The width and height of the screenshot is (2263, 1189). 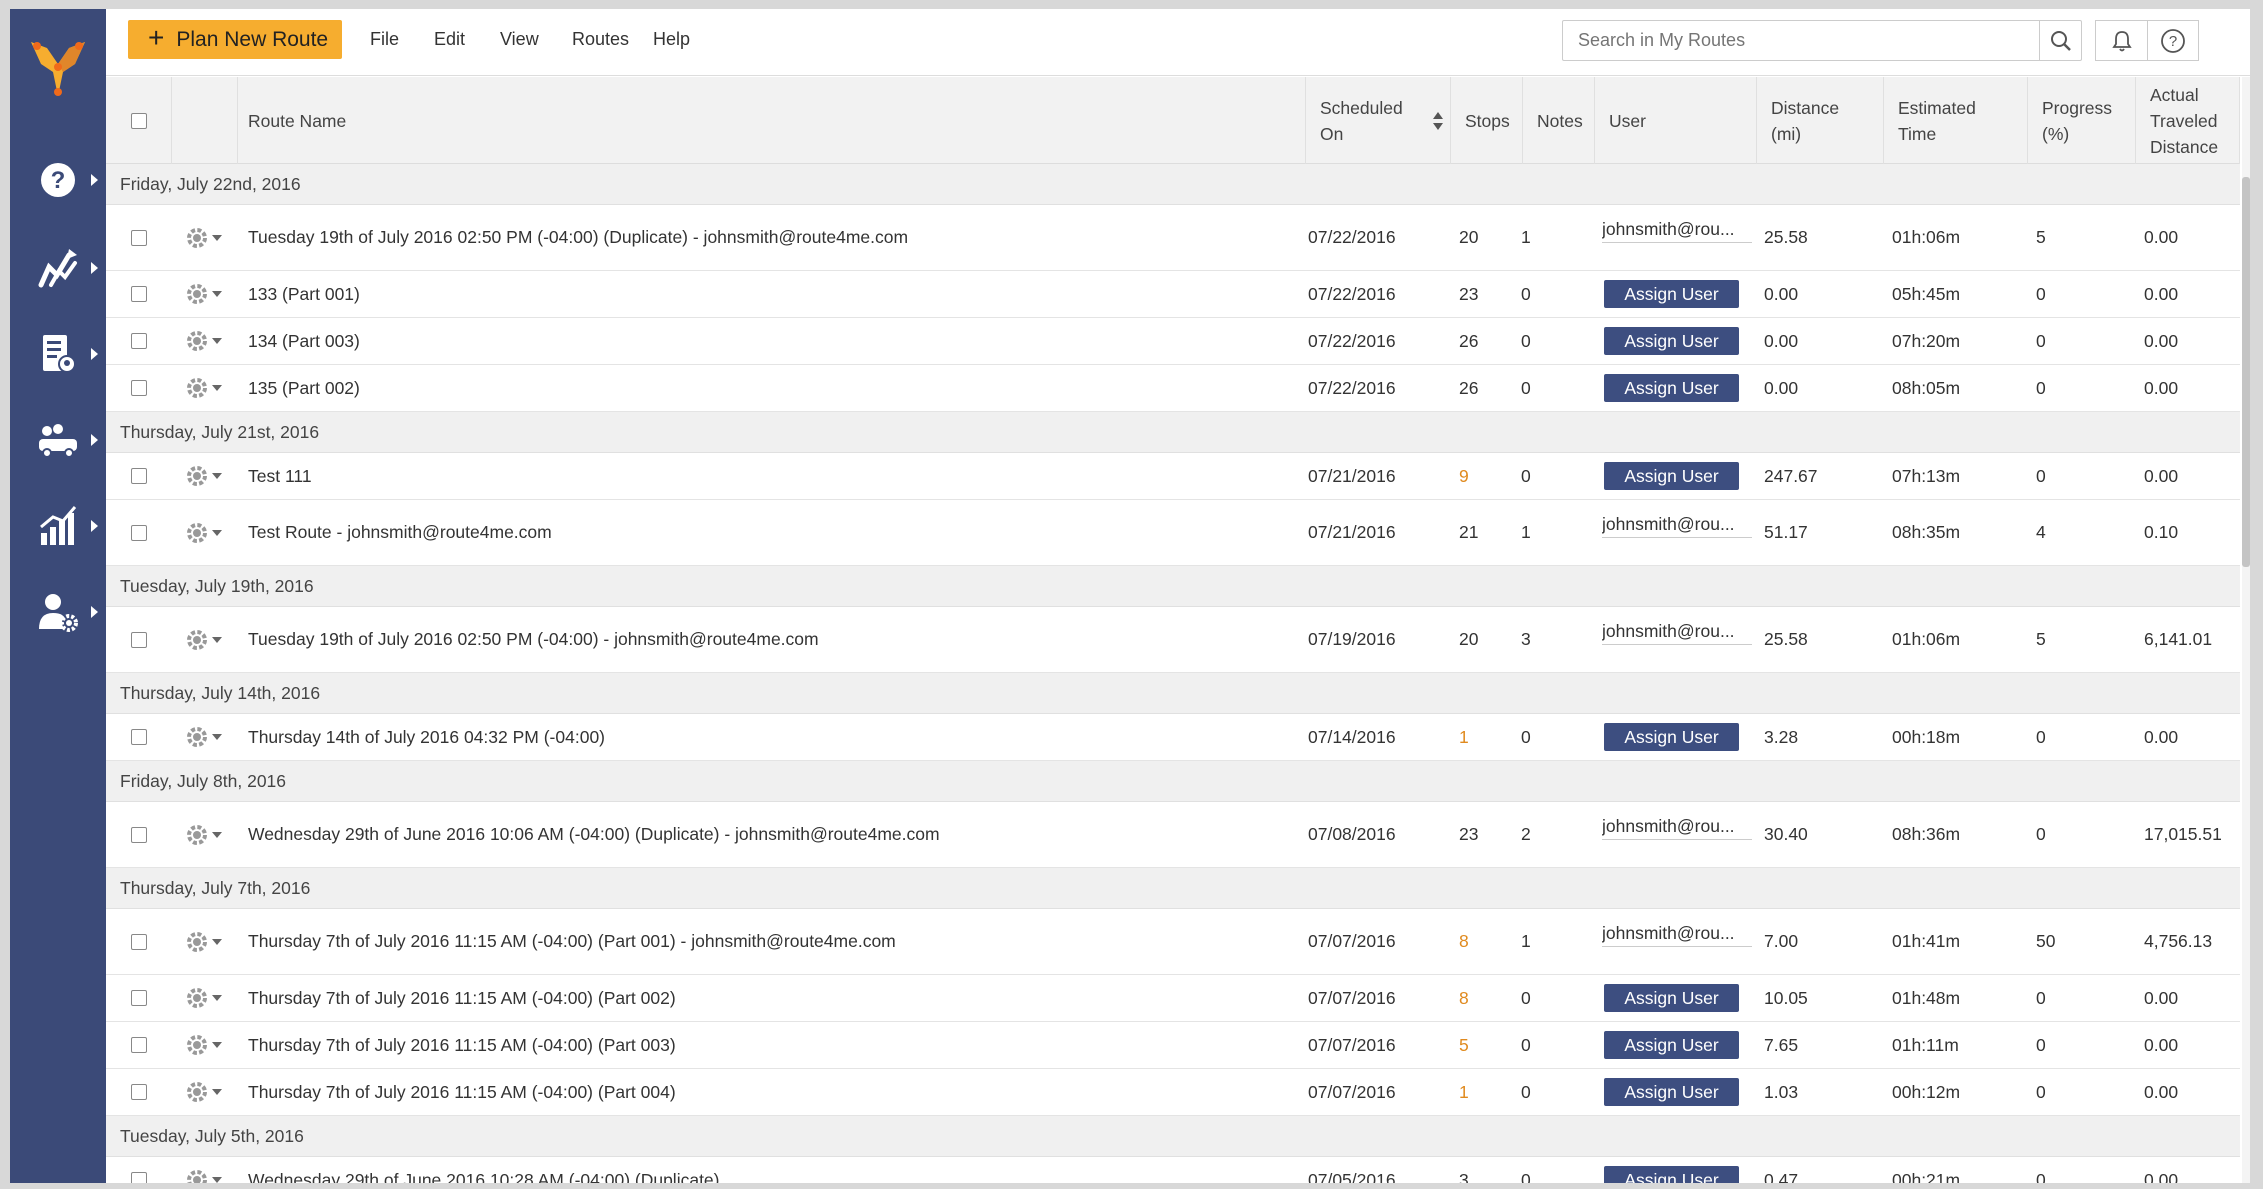 I want to click on menu-view: View, so click(x=519, y=39).